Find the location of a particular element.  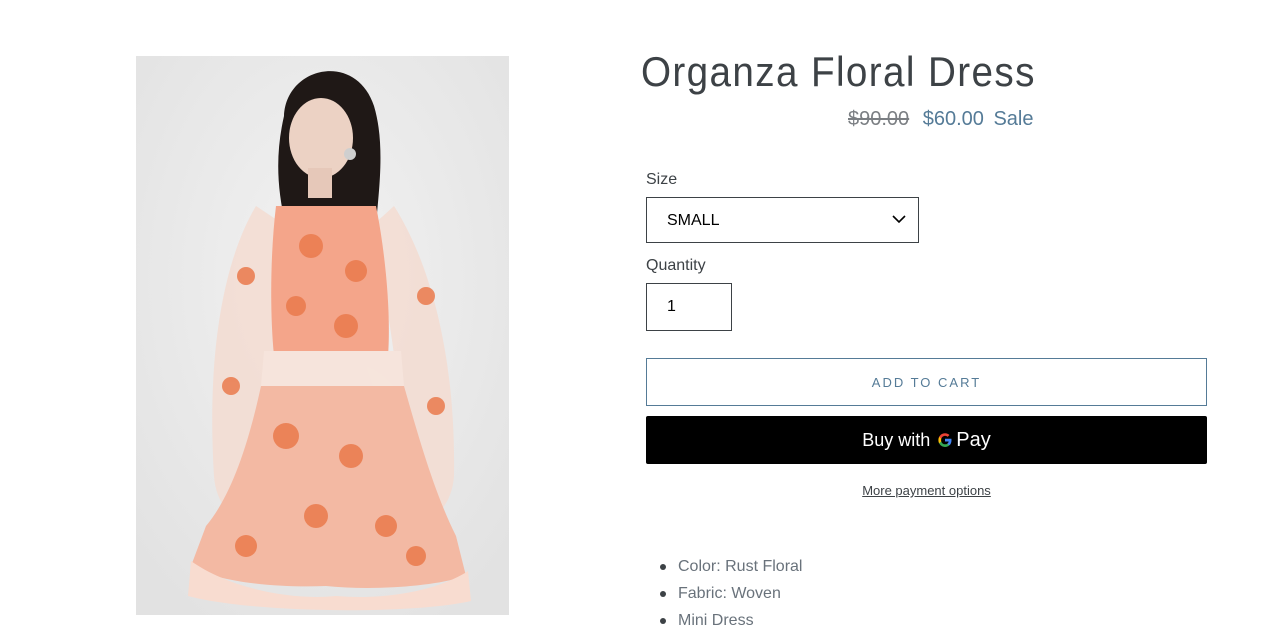

add-to-cart-button: ADD TO CART is located at coordinates (926, 382).